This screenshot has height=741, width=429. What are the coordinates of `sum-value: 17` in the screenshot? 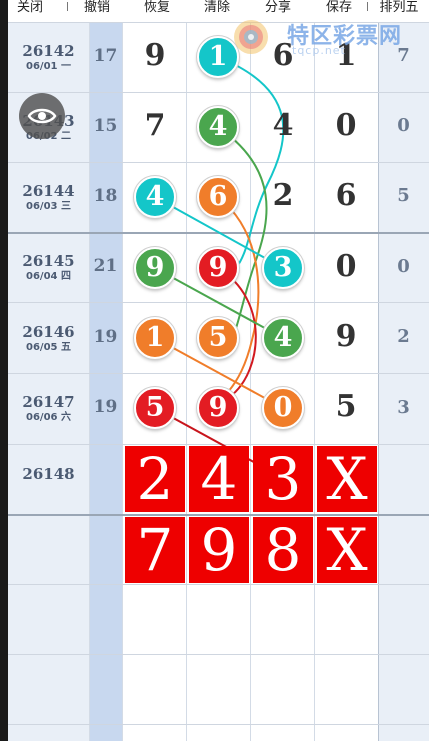 It's located at (105, 56).